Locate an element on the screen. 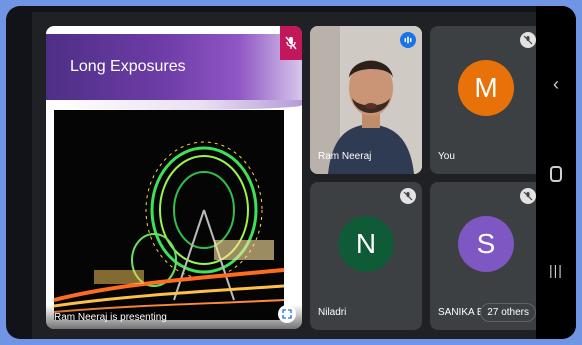 This screenshot has width=582, height=345. participant-name: You is located at coordinates (446, 156).